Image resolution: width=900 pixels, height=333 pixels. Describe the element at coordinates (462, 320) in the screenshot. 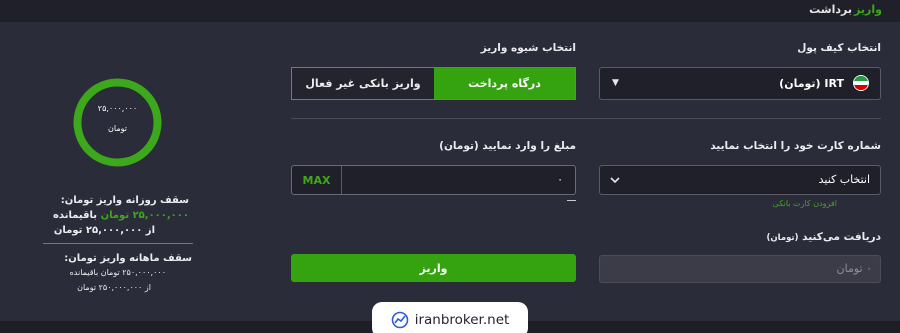

I see `watermark-text: iranbroker.net` at that location.